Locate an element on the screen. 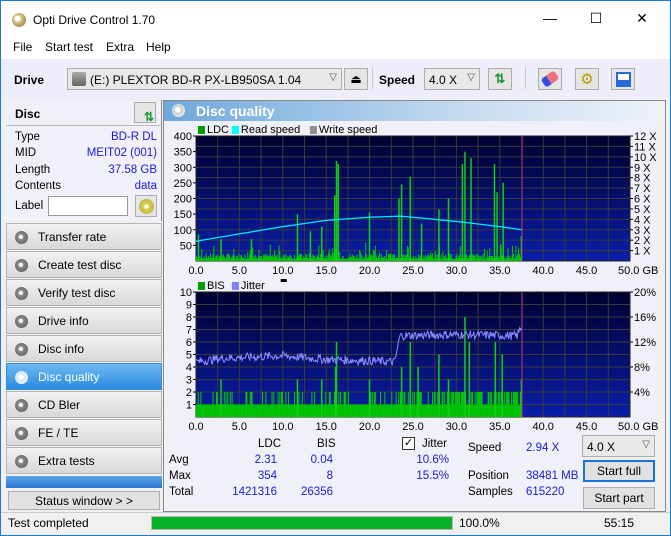 This screenshot has height=536, width=671. legend-swatch is located at coordinates (235, 286).